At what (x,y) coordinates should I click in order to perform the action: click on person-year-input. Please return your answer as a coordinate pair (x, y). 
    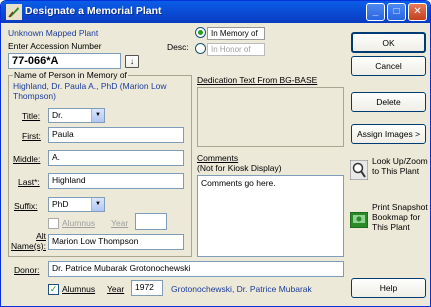
    Looking at the image, I should click on (151, 221).